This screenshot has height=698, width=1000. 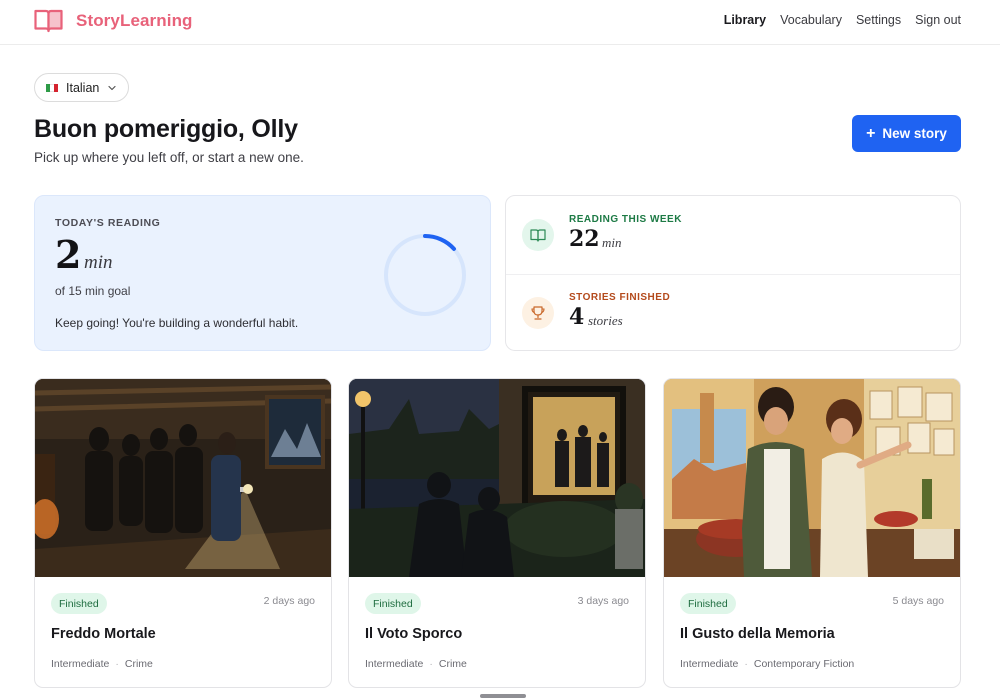 I want to click on brand: StoryLearning, so click(x=113, y=21).